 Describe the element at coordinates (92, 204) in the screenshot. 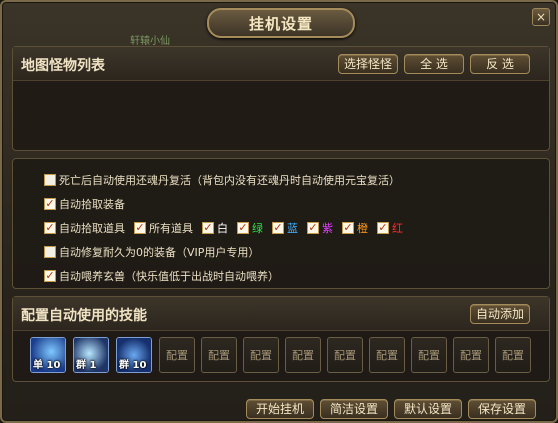

I see `pickup-equip-label: 自动拾取装备` at that location.